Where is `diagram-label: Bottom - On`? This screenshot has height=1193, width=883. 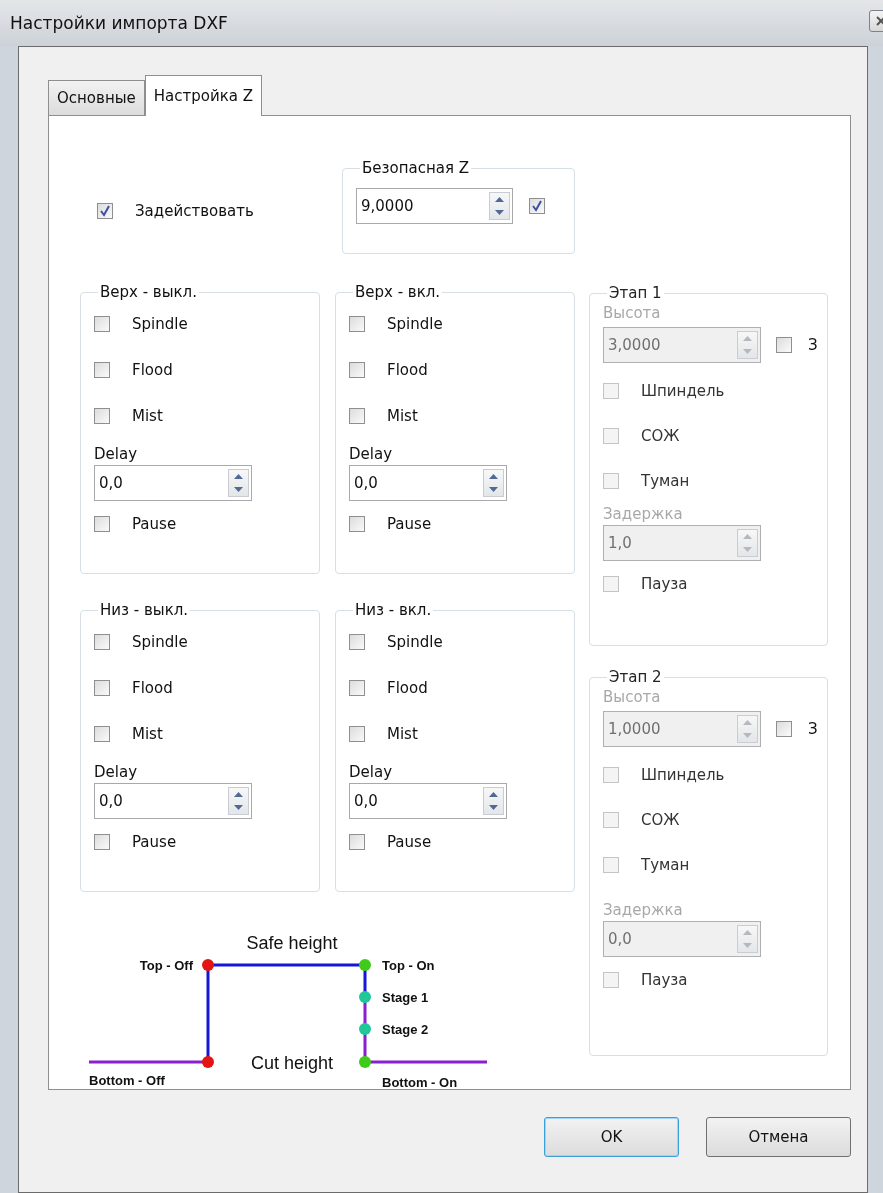
diagram-label: Bottom - On is located at coordinates (420, 1082).